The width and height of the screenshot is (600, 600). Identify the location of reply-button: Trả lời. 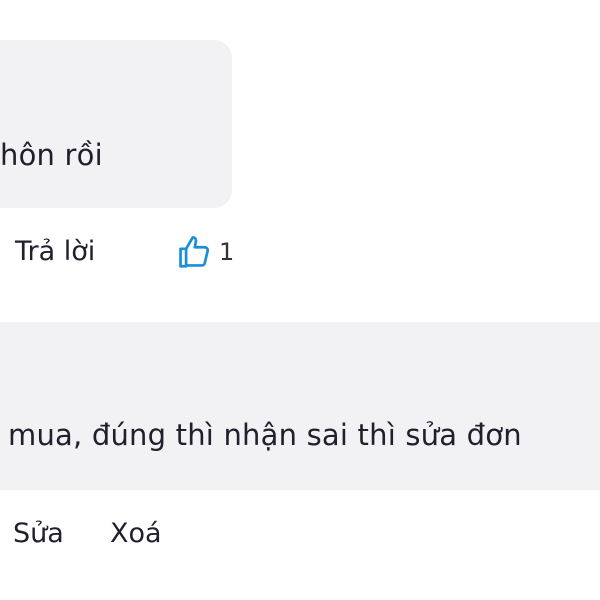
(55, 252).